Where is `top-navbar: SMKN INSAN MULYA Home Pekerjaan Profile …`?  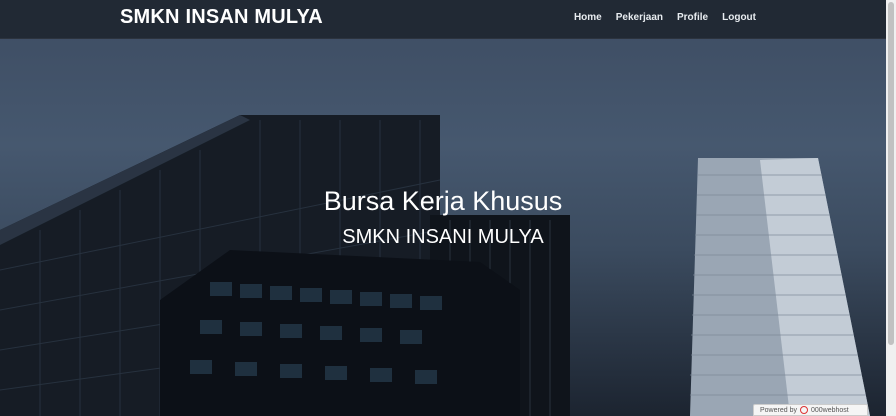
top-navbar: SMKN INSAN MULYA Home Pekerjaan Profile … is located at coordinates (443, 19).